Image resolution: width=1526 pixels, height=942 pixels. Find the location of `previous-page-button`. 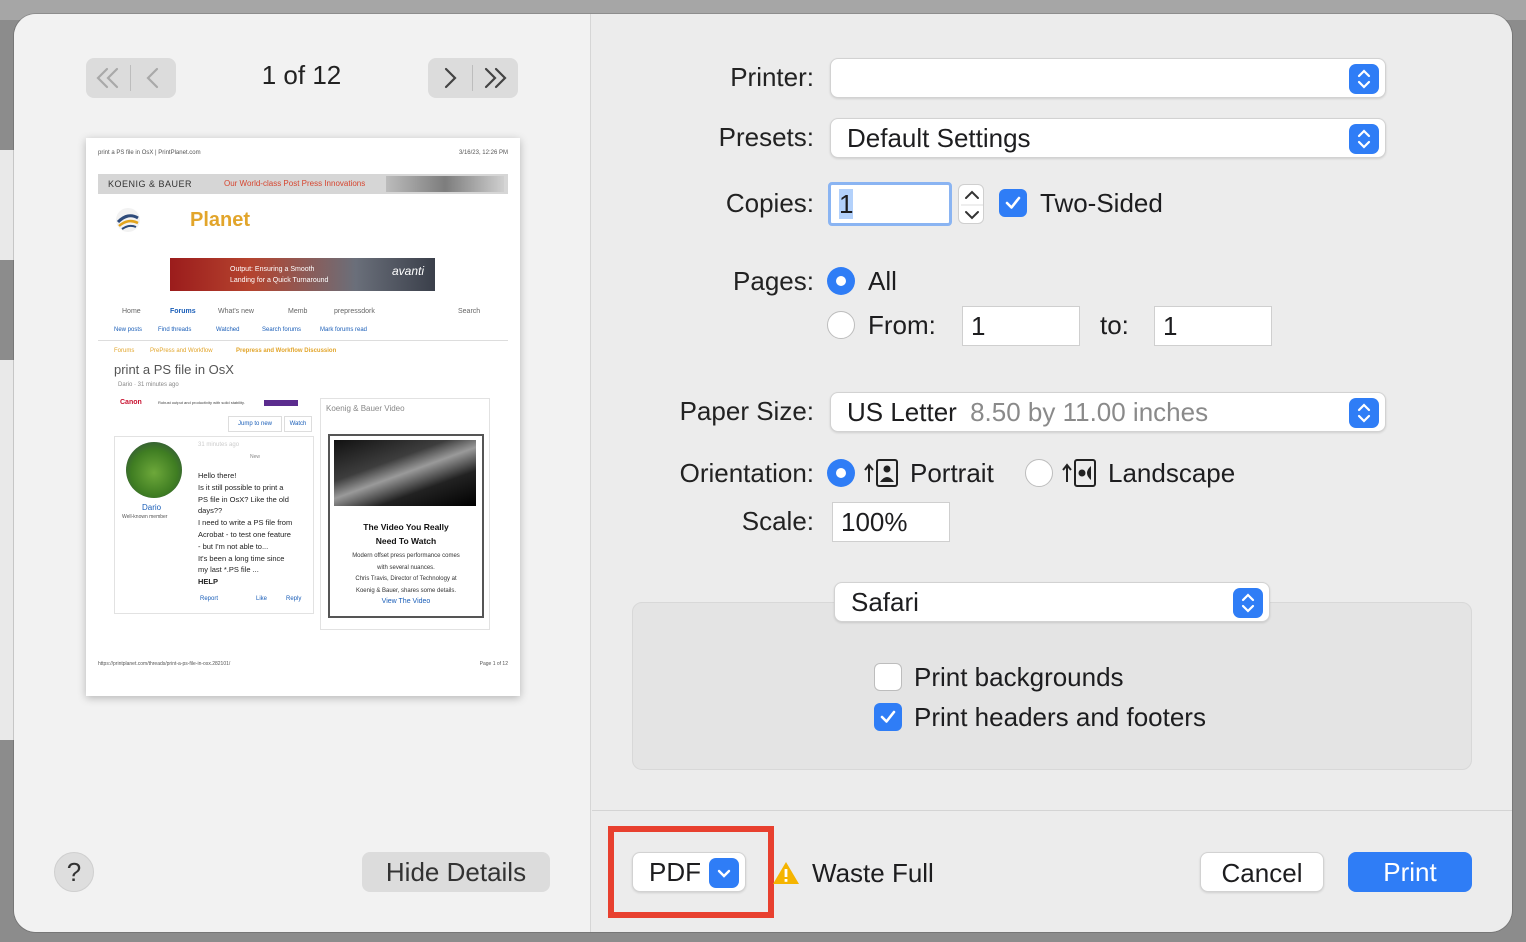

previous-page-button is located at coordinates (153, 78).